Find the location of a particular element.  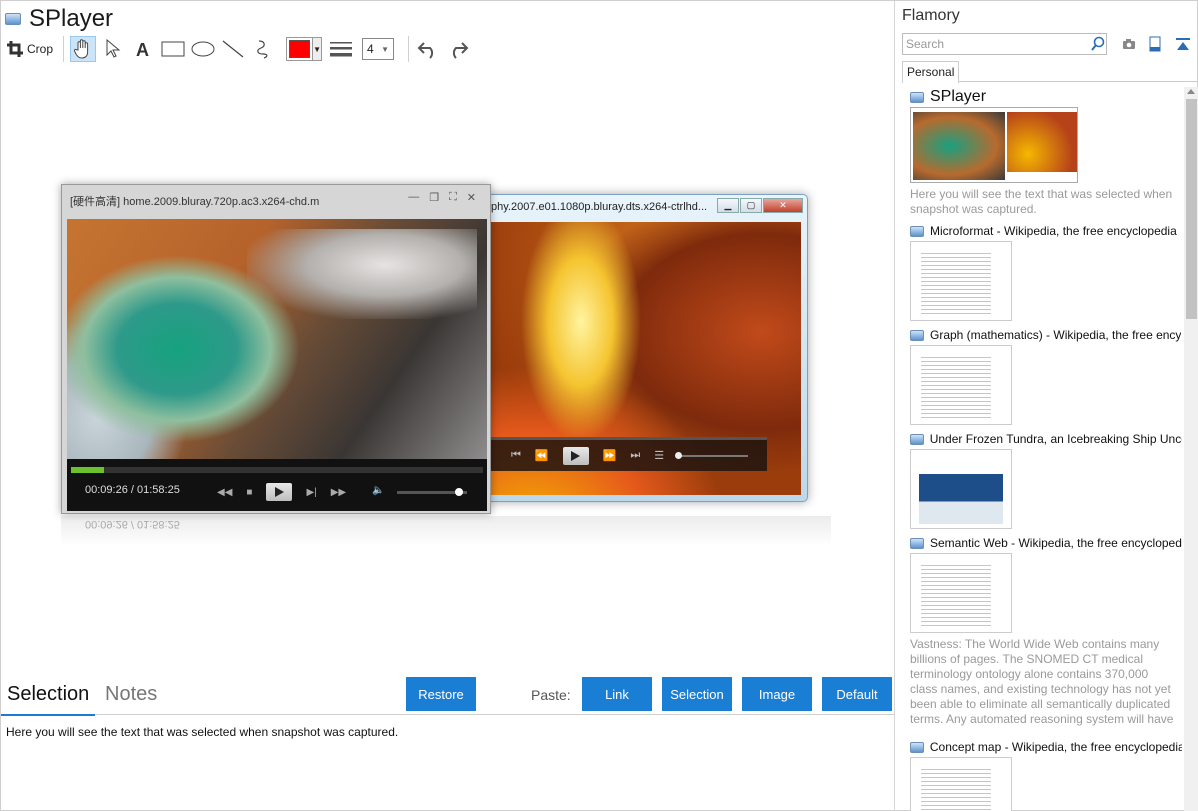

ellipse-tool-button is located at coordinates (203, 49).